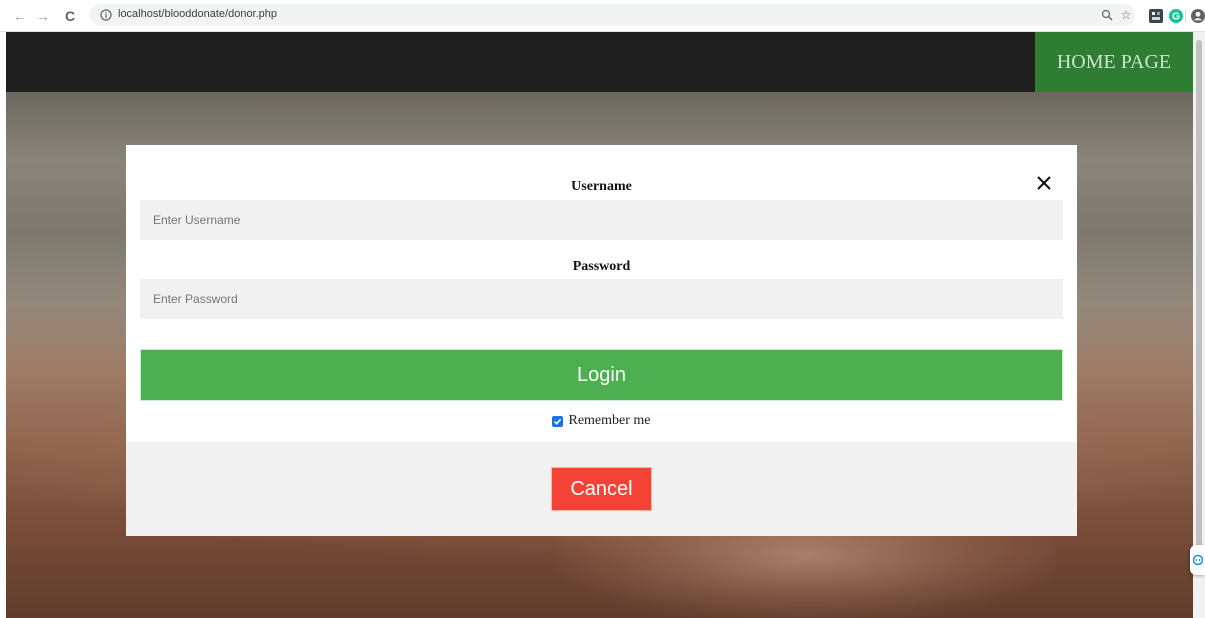 The width and height of the screenshot is (1205, 618). I want to click on remember-me-label: Remember me, so click(609, 421).